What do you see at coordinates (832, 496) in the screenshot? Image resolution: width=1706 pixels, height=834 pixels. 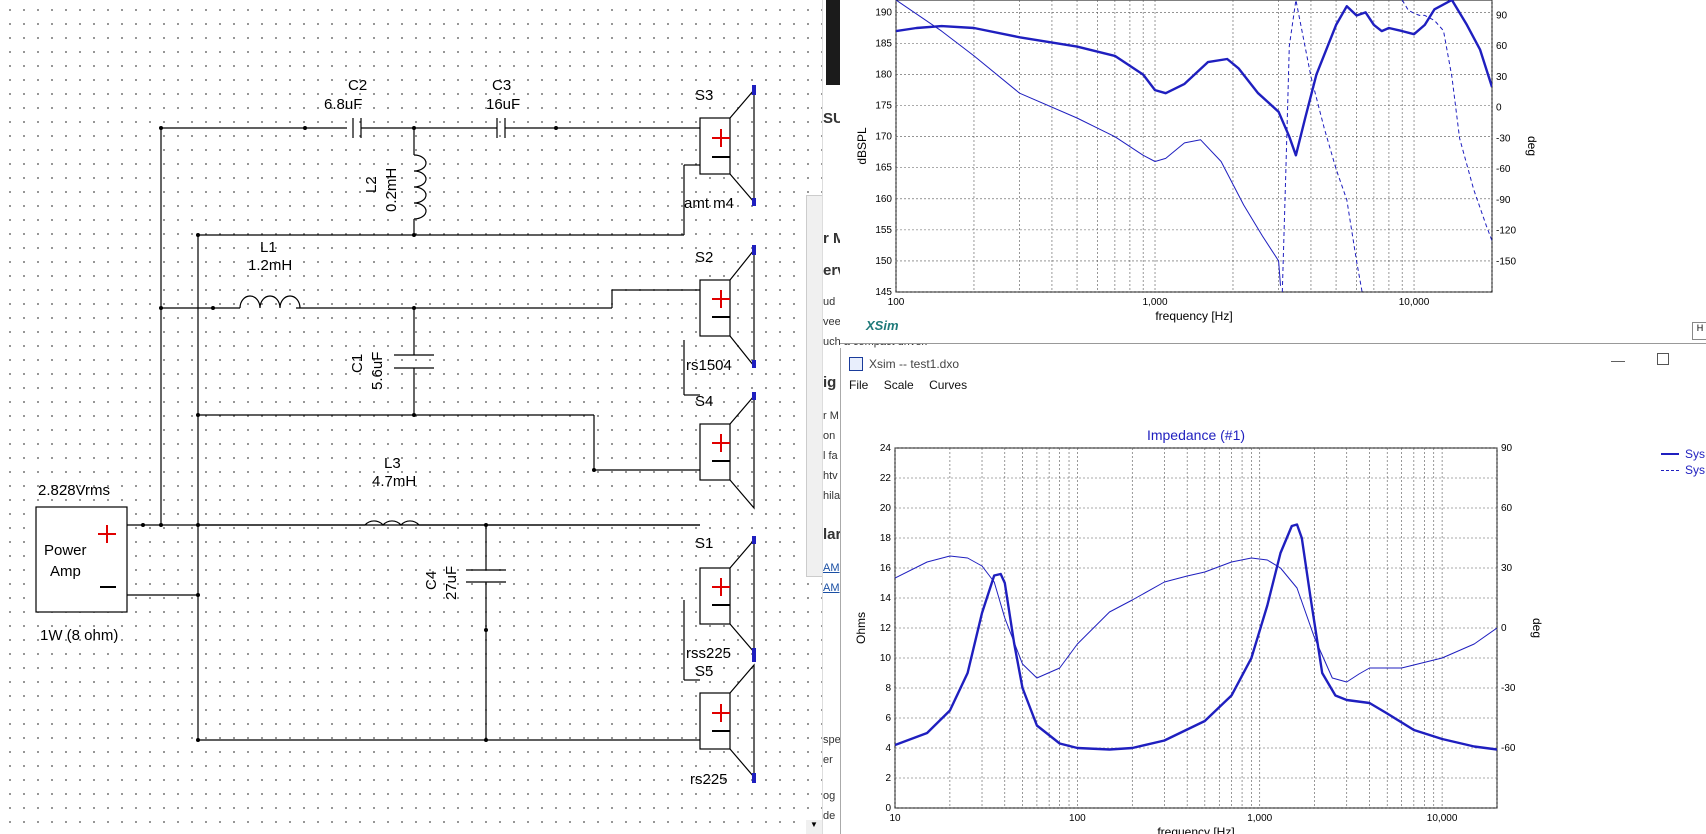 I see `bg-text: hila` at bounding box center [832, 496].